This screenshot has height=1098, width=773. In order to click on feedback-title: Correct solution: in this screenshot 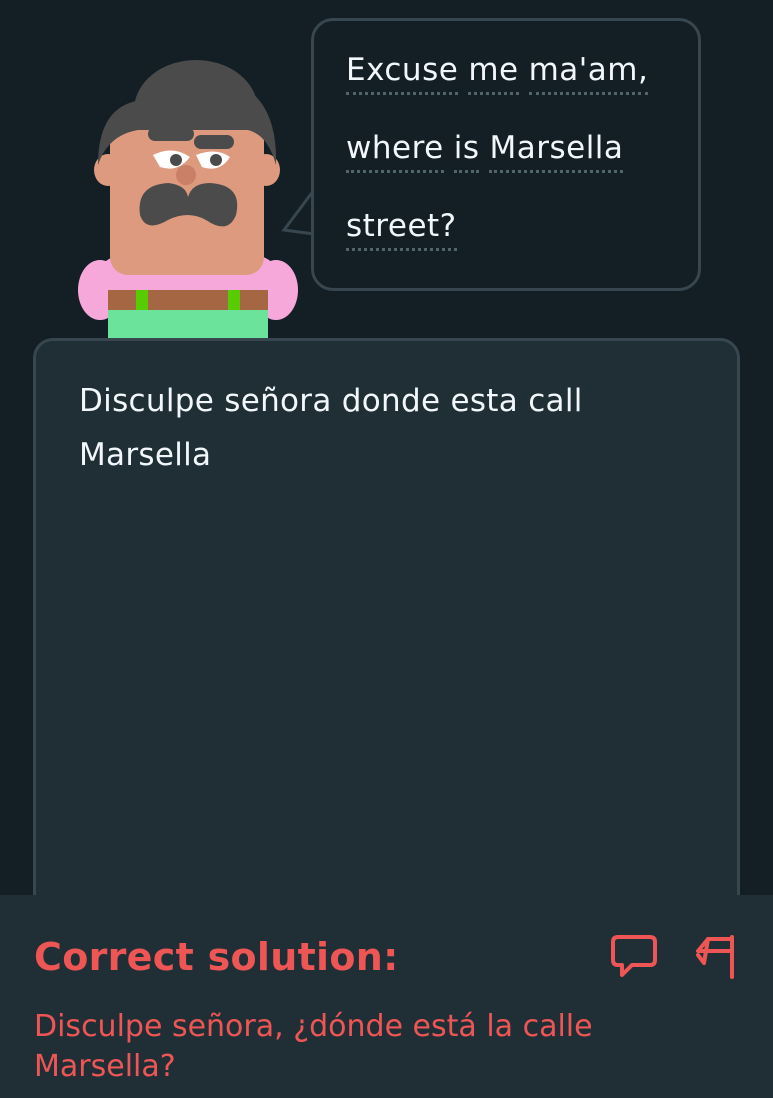, I will do `click(216, 957)`.